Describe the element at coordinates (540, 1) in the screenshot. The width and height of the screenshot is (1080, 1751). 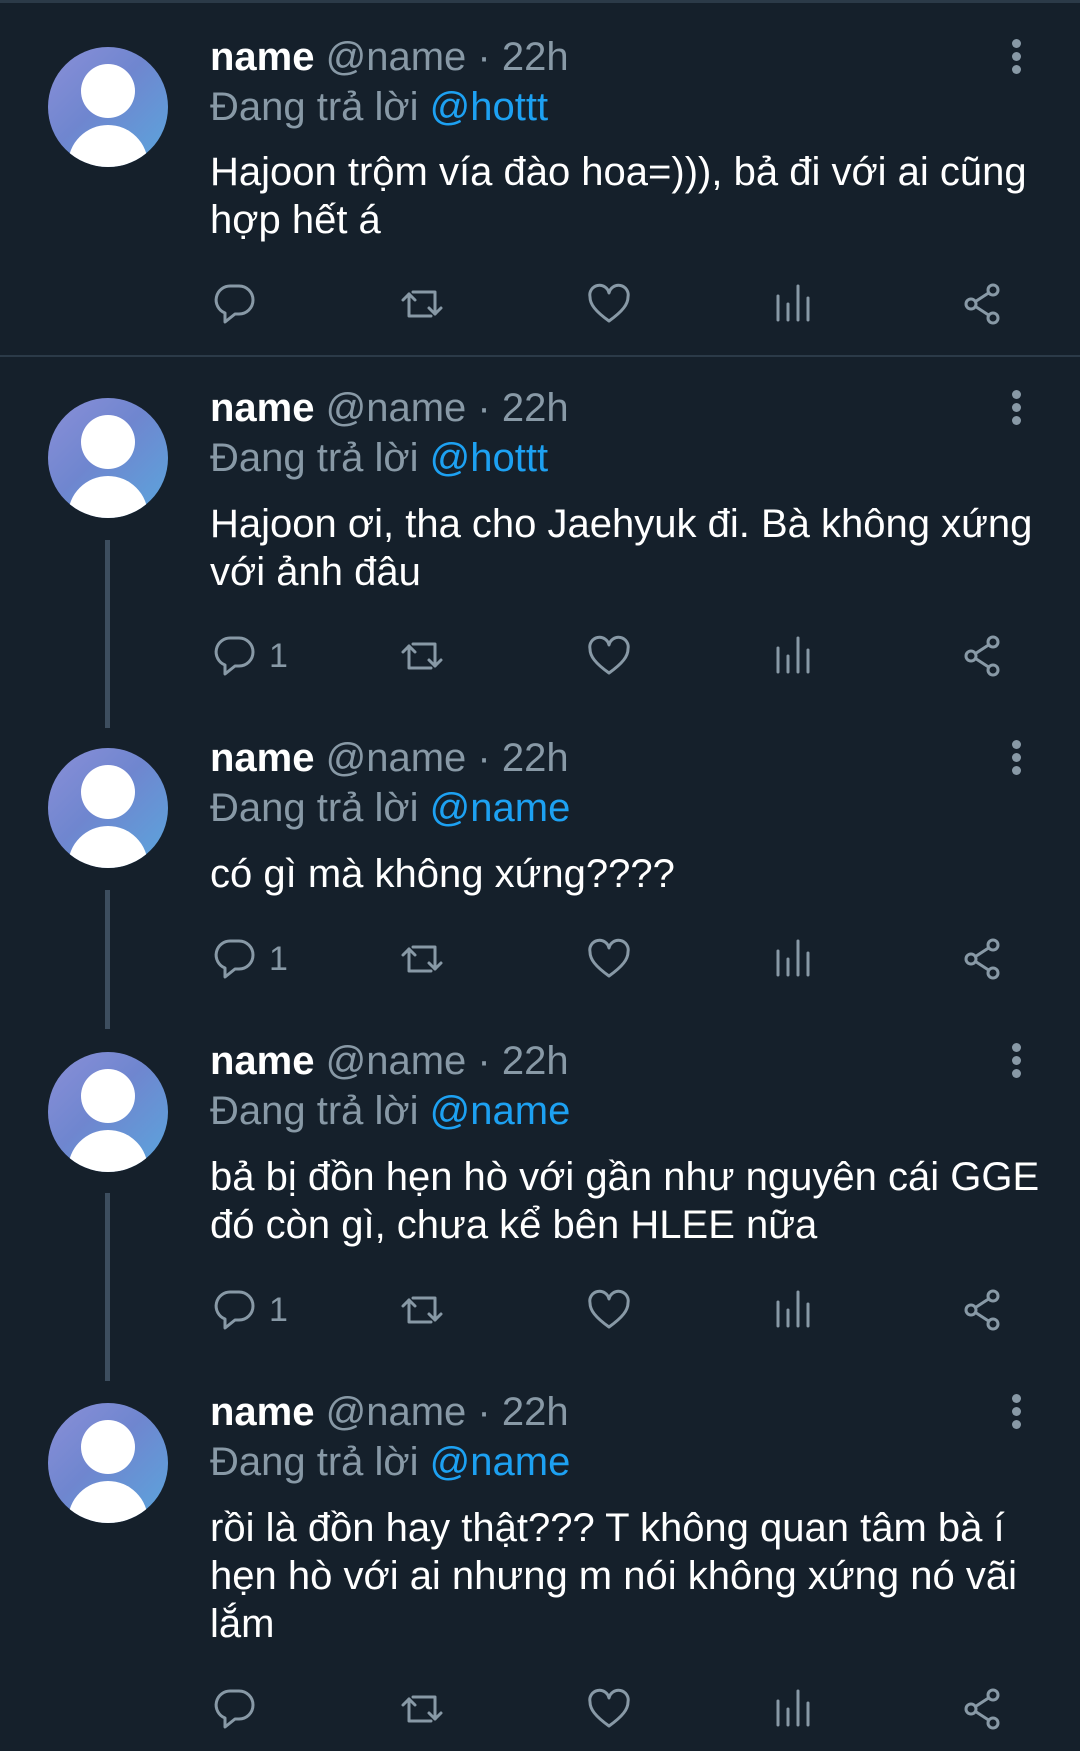
I see `top-border` at that location.